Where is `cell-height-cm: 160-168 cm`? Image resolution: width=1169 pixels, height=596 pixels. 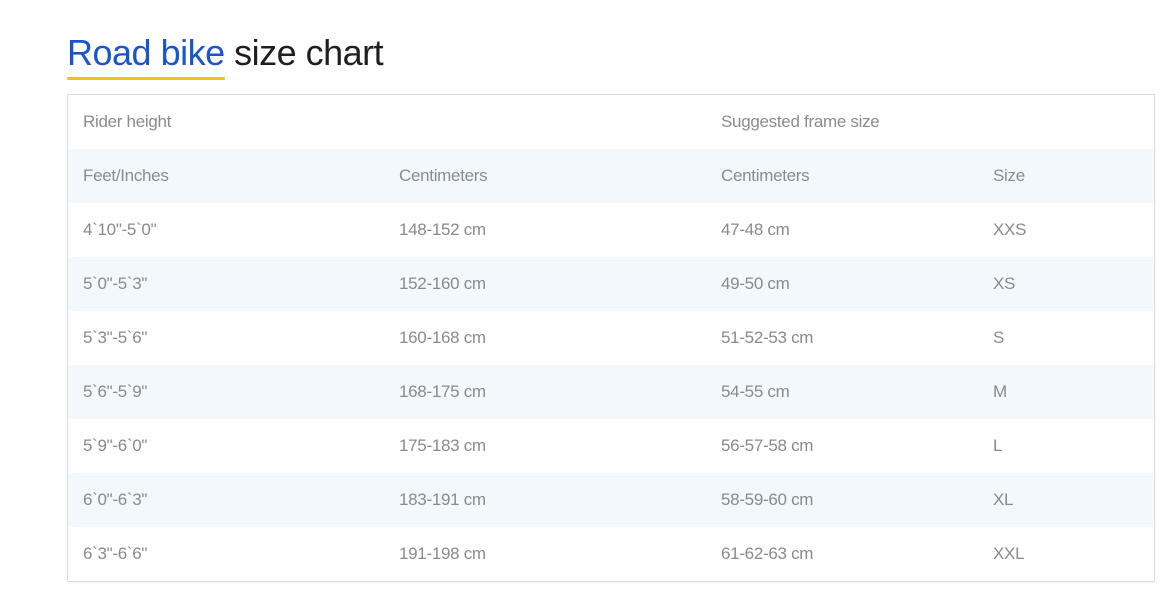 cell-height-cm: 160-168 cm is located at coordinates (545, 338).